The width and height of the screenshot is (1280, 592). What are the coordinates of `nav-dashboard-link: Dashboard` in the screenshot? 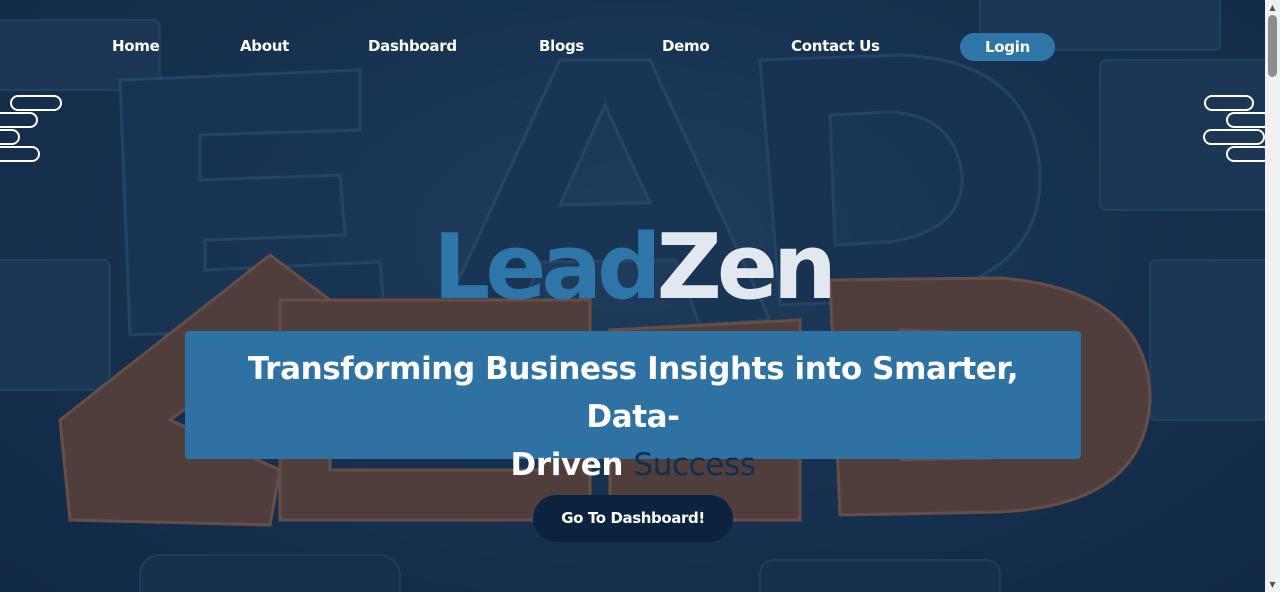 It's located at (412, 46).